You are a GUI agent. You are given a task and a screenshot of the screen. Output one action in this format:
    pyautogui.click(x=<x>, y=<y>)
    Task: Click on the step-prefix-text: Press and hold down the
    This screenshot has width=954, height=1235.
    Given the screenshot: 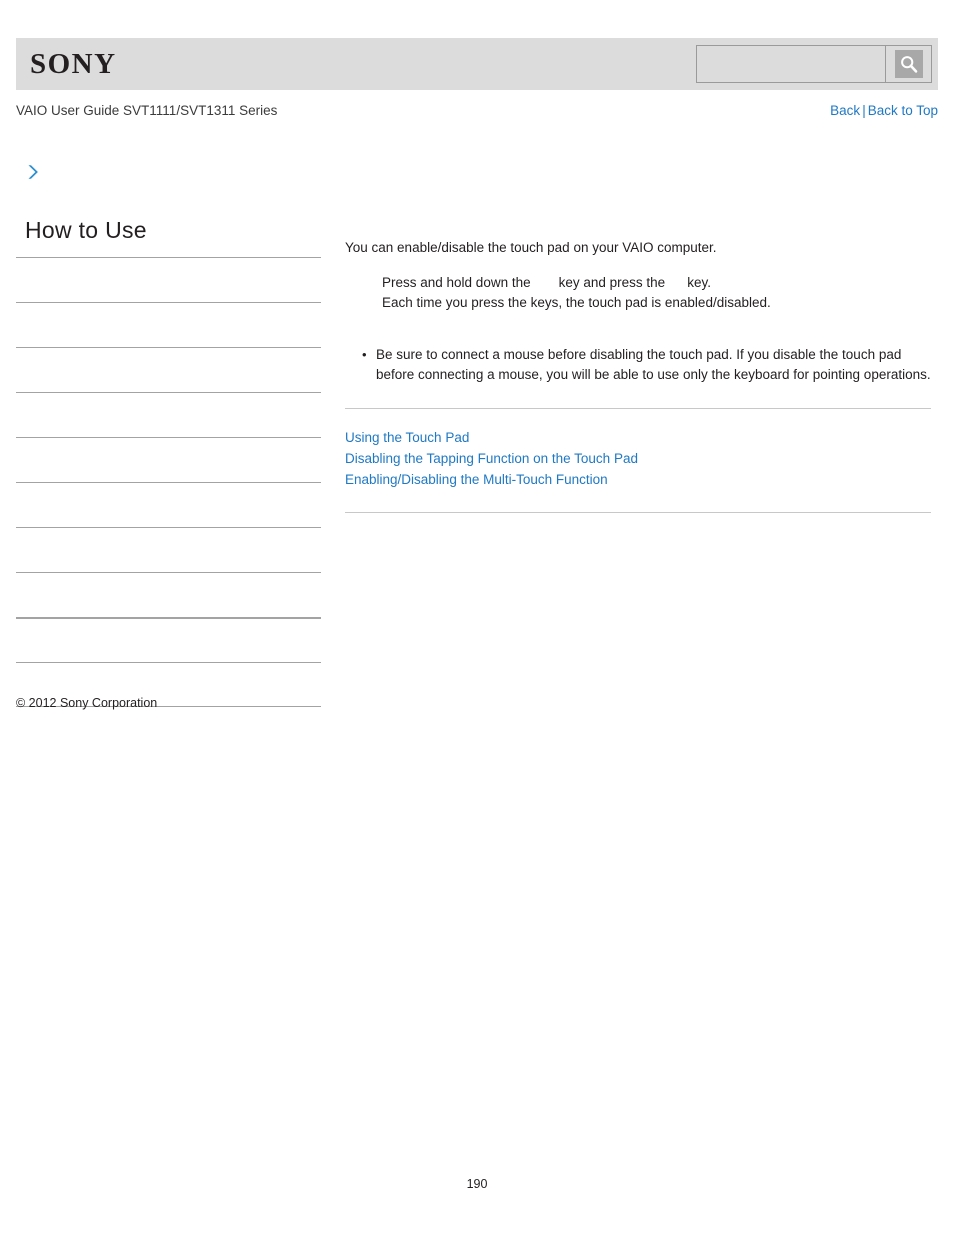 What is the action you would take?
    pyautogui.click(x=456, y=282)
    